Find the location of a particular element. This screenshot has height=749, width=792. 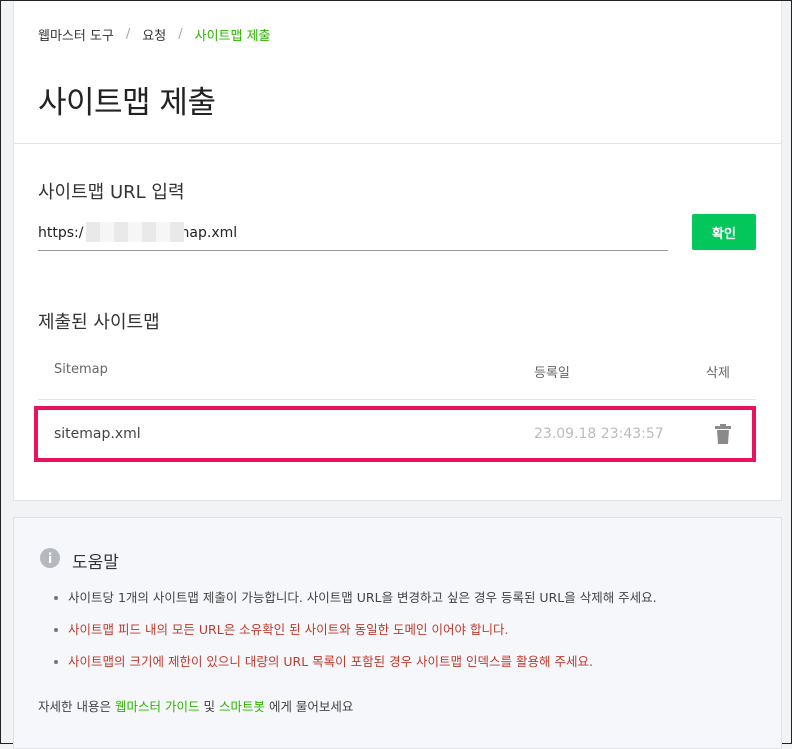

info-icon is located at coordinates (50, 558).